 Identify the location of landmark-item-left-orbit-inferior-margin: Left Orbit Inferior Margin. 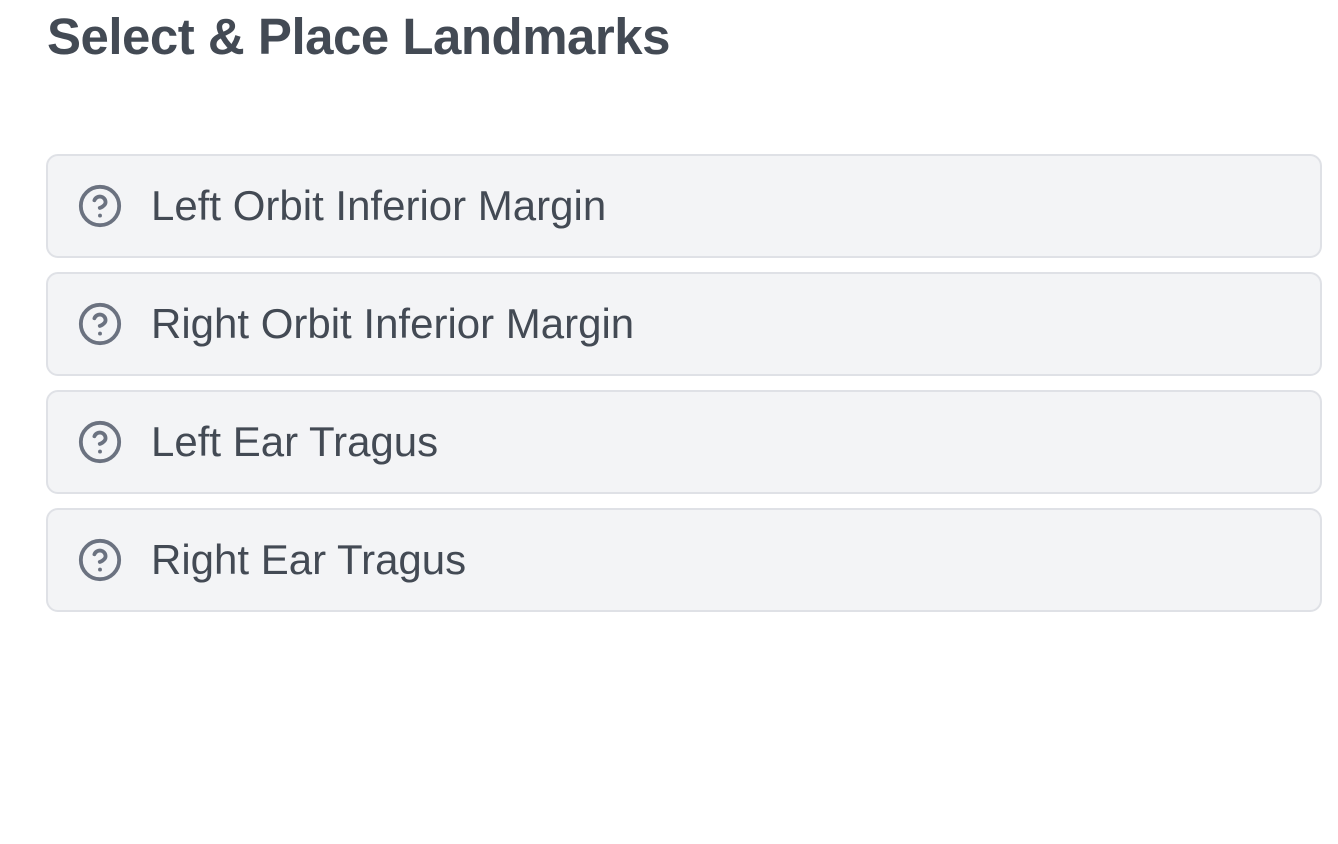
(684, 206).